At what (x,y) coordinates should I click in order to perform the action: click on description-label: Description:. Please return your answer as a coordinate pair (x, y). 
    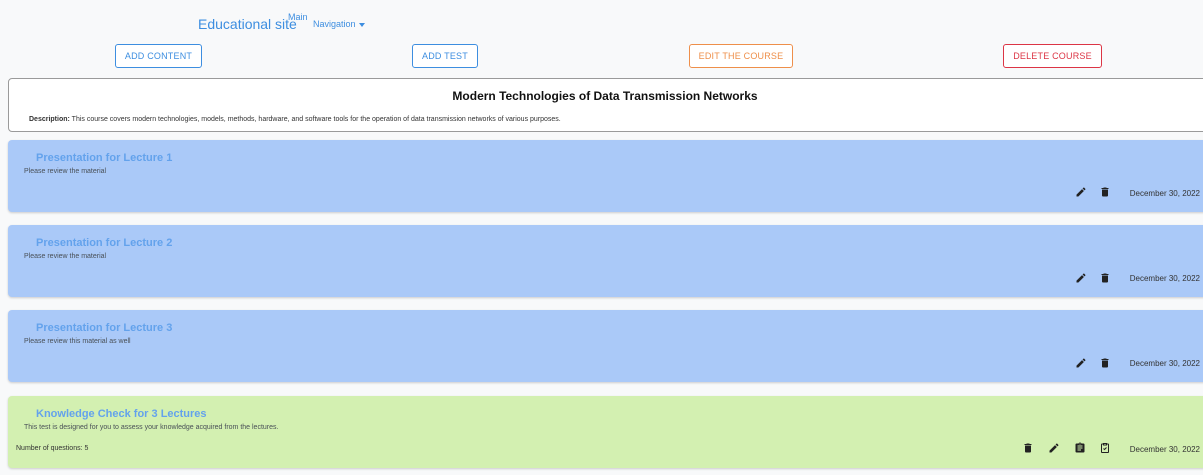
    Looking at the image, I should click on (49, 119).